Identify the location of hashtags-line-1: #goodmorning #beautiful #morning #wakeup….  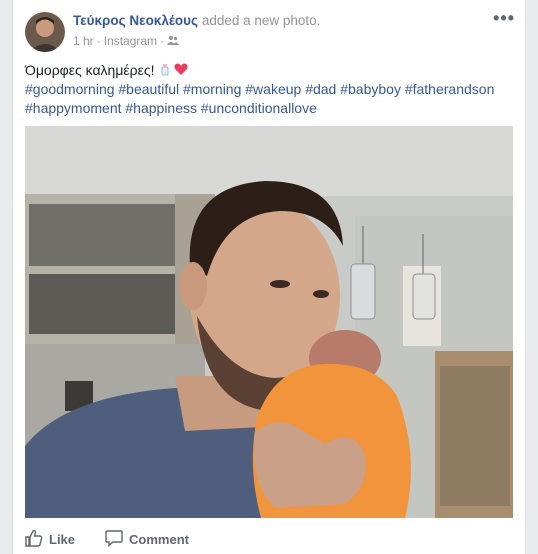
(270, 89).